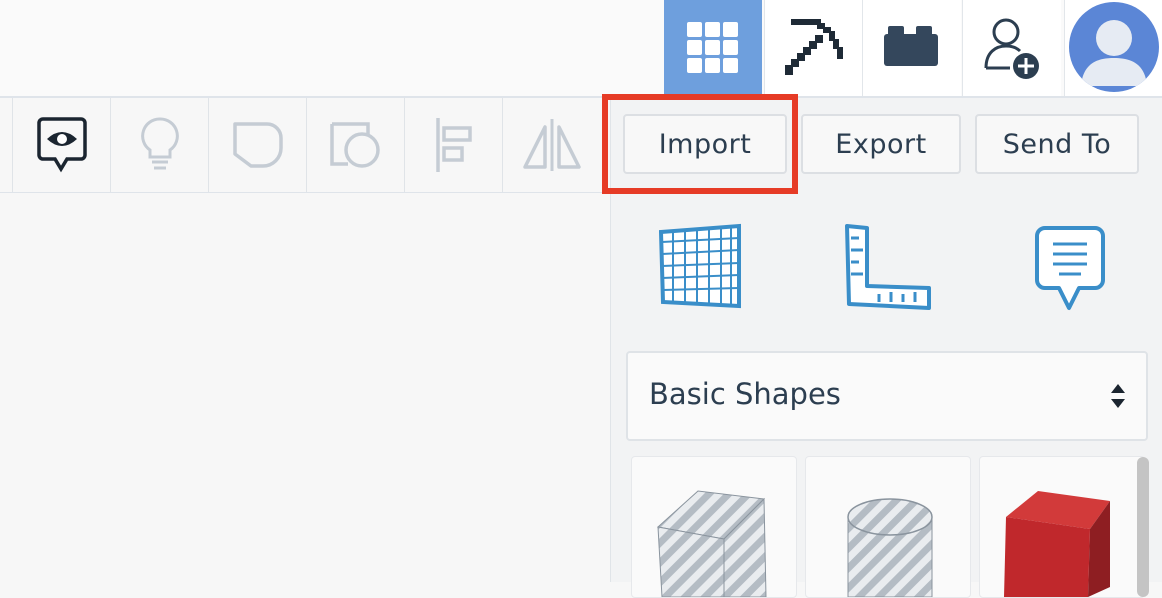  Describe the element at coordinates (1118, 396) in the screenshot. I see `select-arrows-icon` at that location.